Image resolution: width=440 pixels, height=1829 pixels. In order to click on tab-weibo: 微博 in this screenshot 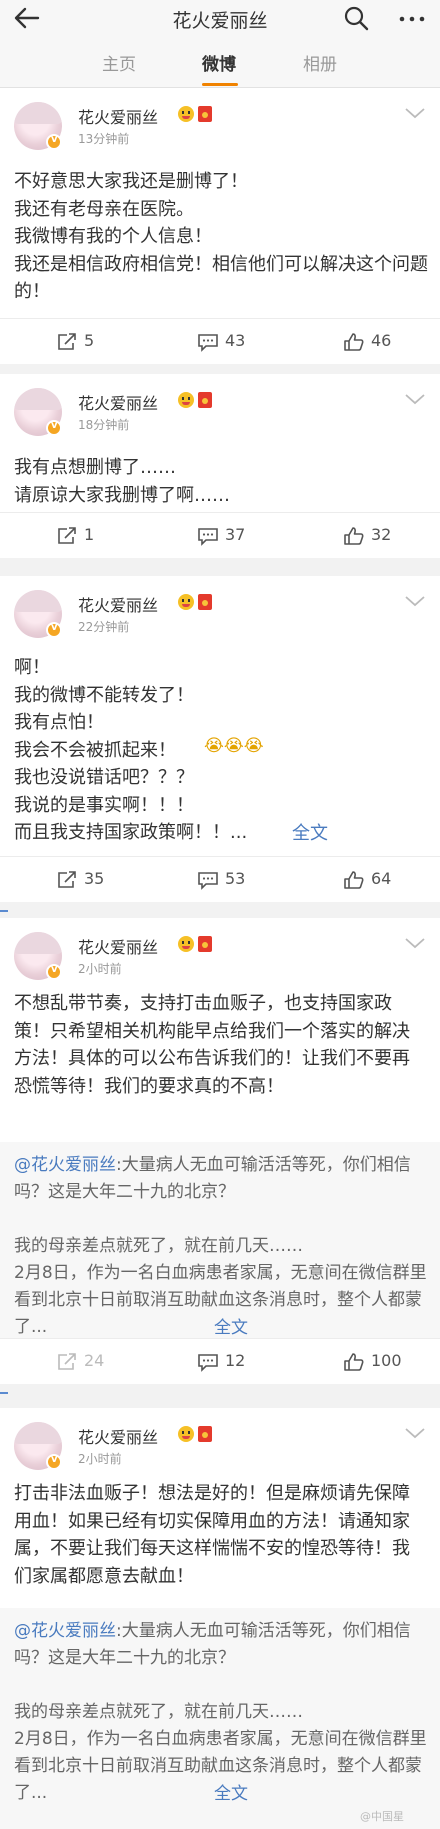, I will do `click(219, 62)`.